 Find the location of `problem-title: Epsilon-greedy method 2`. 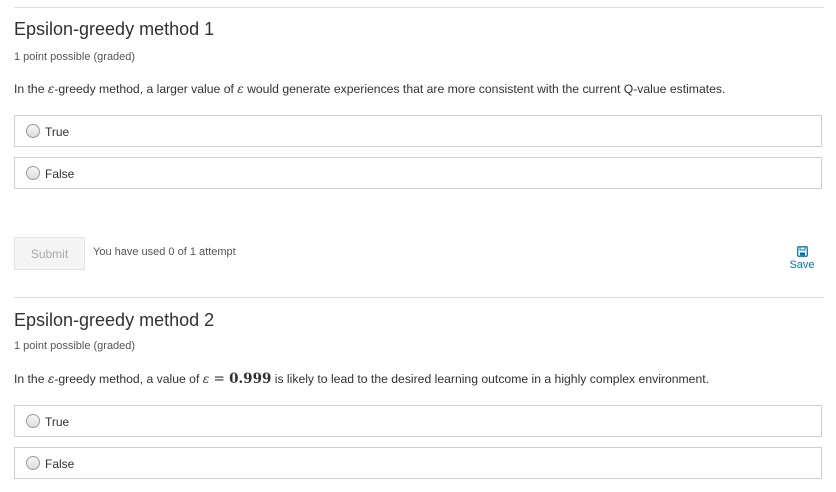

problem-title: Epsilon-greedy method 2 is located at coordinates (114, 320).